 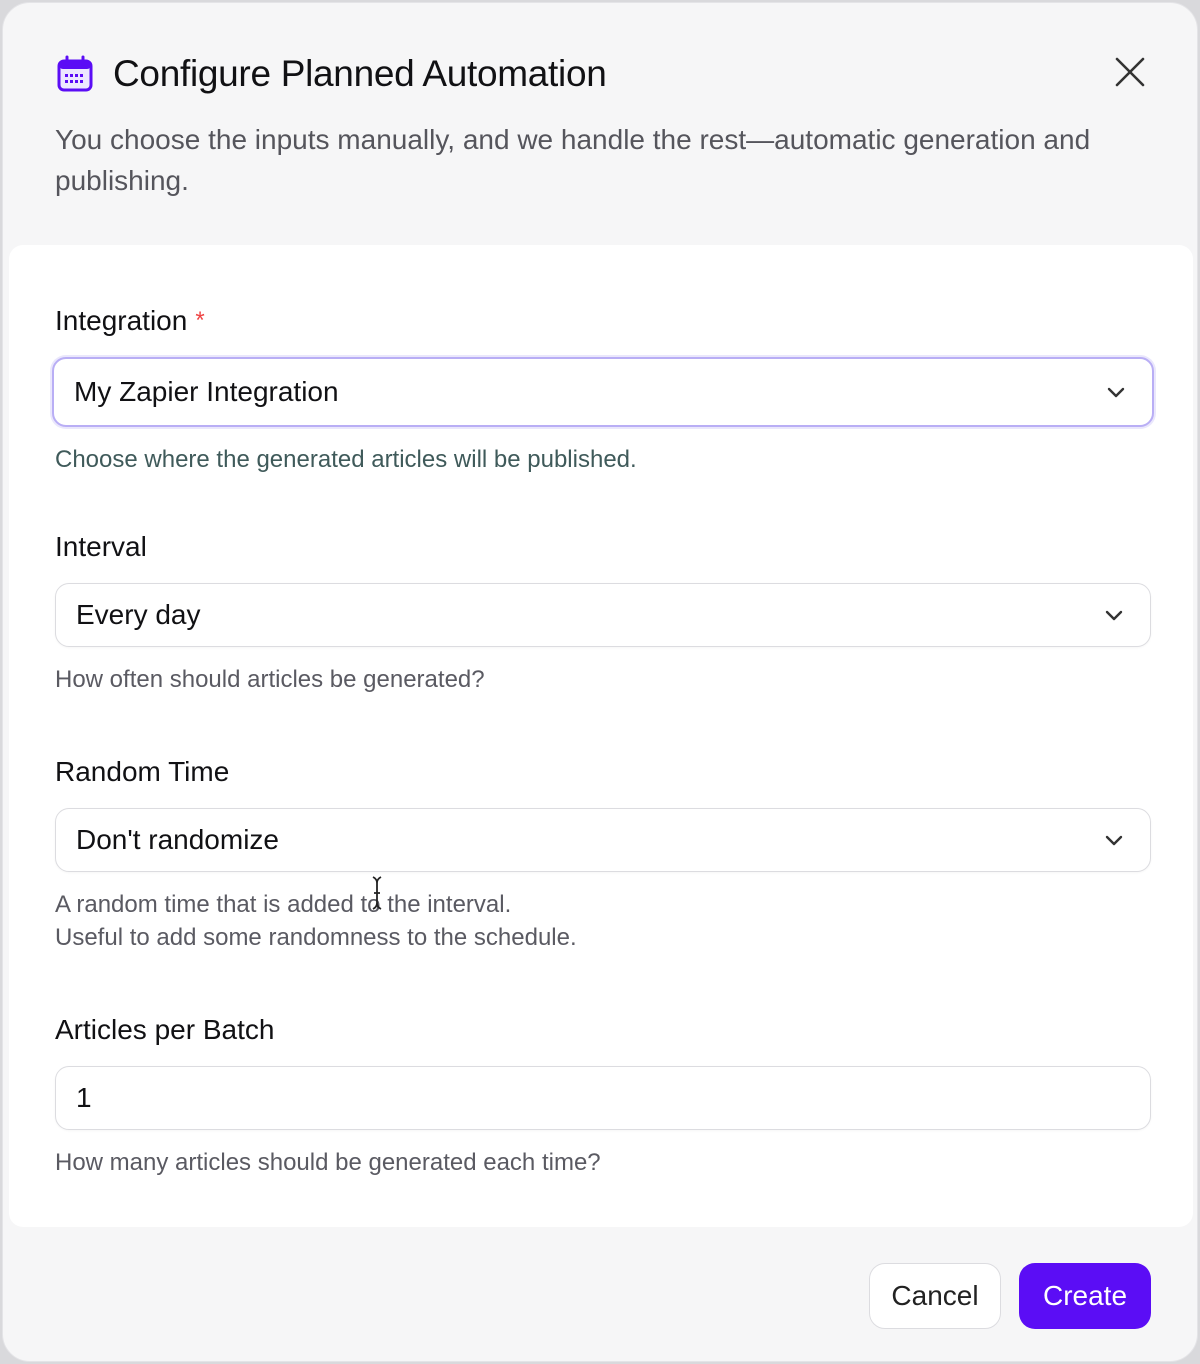 I want to click on required-asterisk: *, so click(x=200, y=320).